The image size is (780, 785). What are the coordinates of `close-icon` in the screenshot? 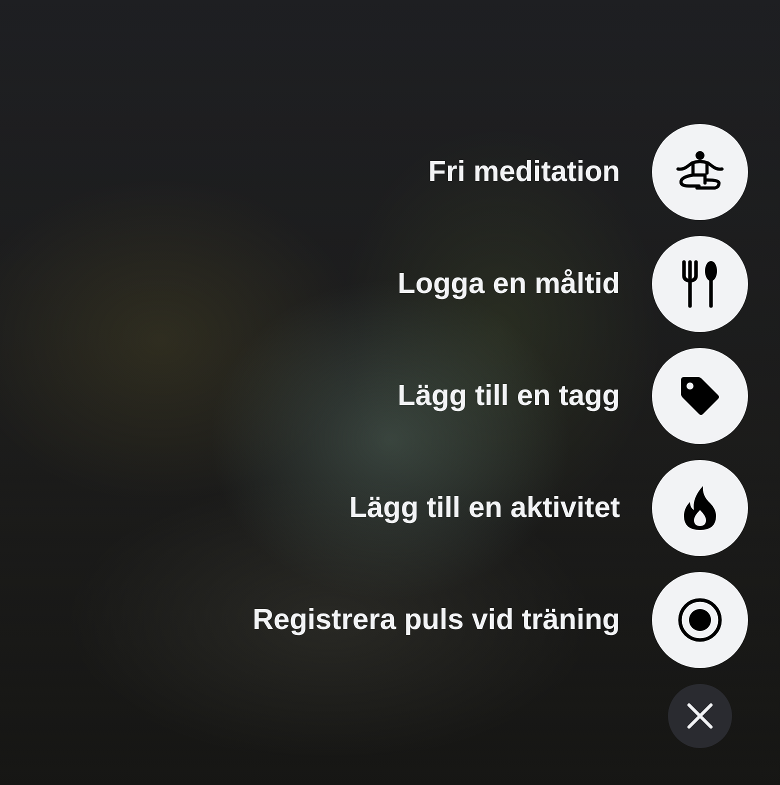 It's located at (700, 716).